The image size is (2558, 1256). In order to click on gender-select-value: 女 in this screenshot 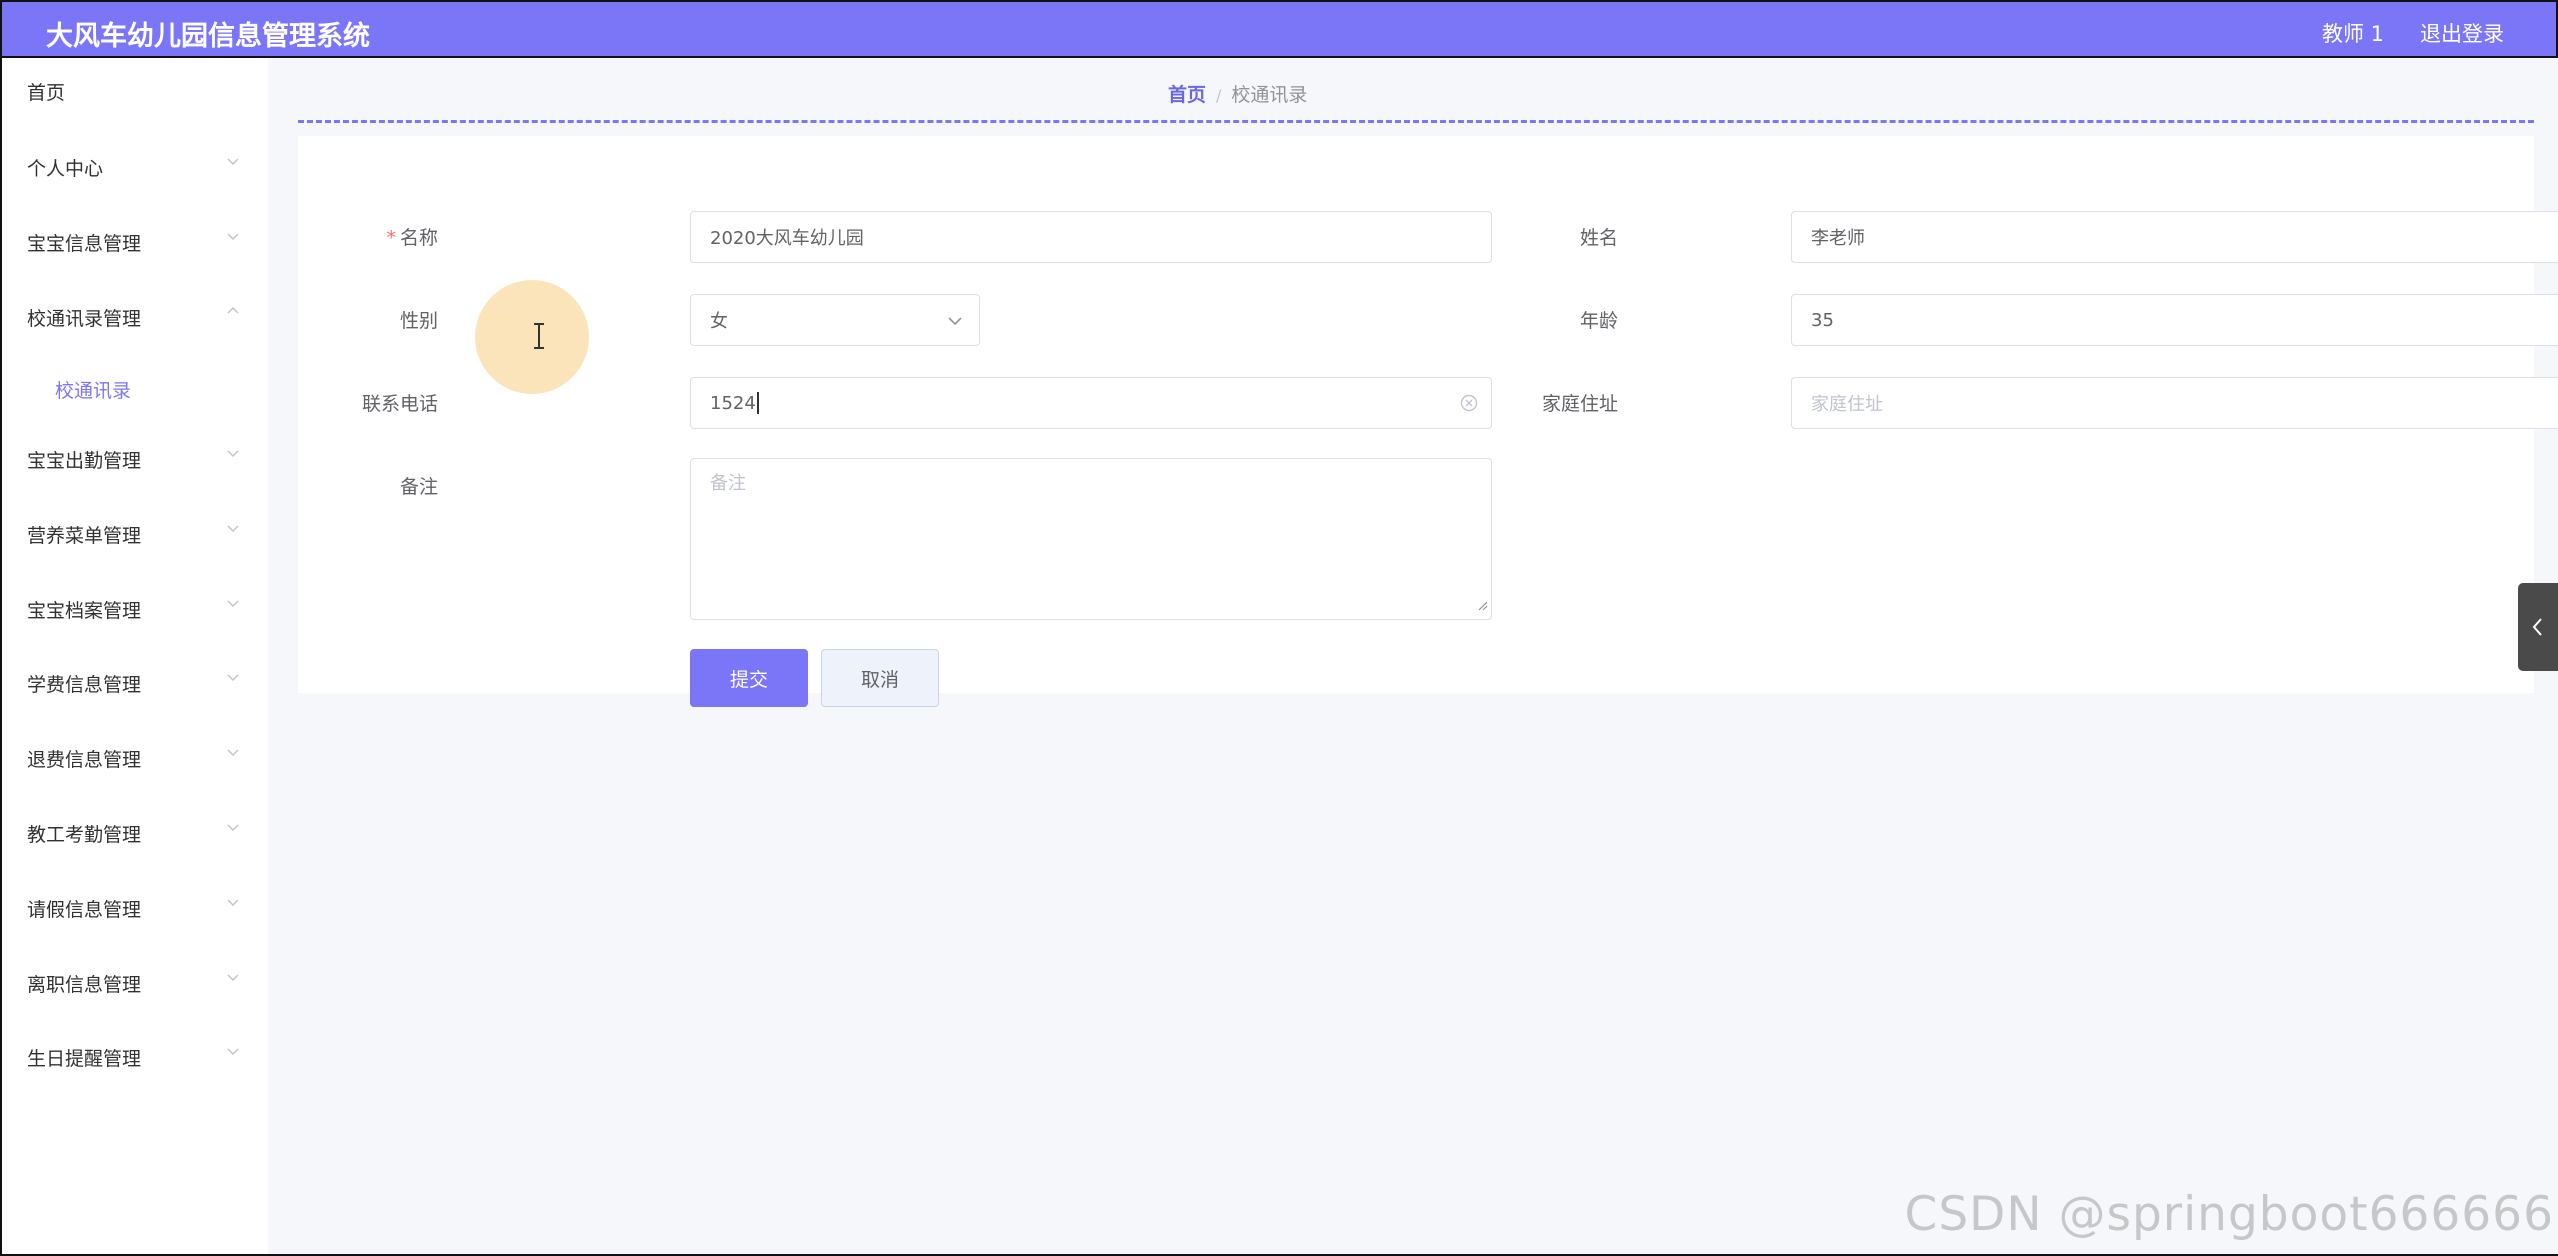, I will do `click(719, 321)`.